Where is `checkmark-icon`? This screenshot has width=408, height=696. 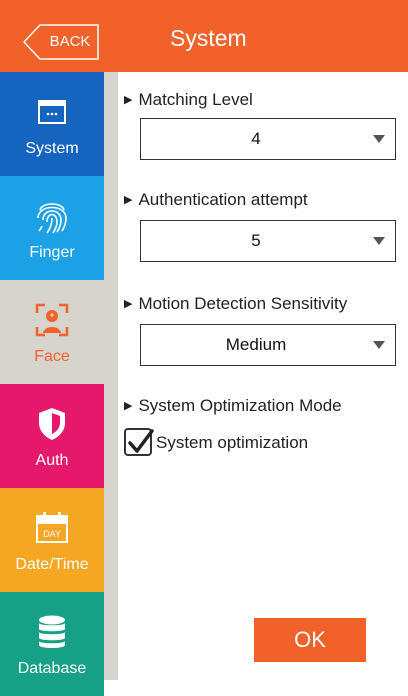
checkmark-icon is located at coordinates (141, 441).